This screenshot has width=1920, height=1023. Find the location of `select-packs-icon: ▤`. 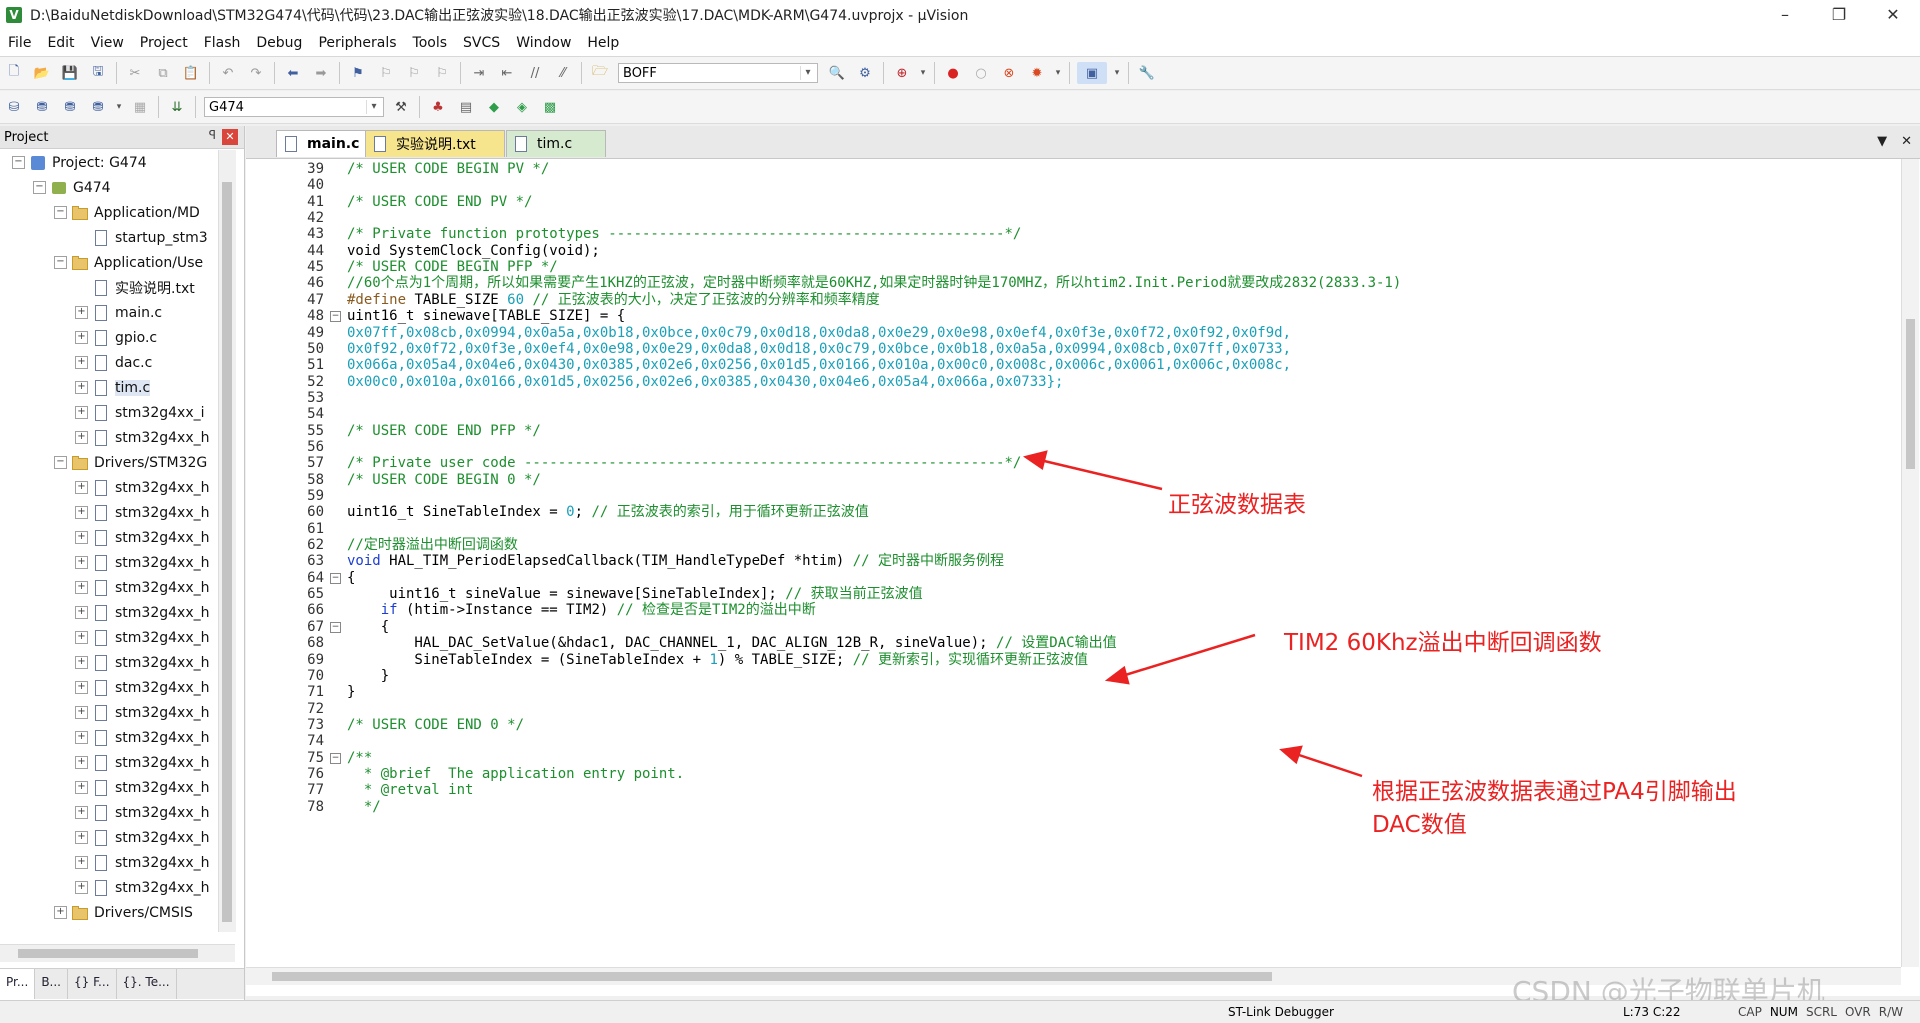

select-packs-icon: ▤ is located at coordinates (466, 107).